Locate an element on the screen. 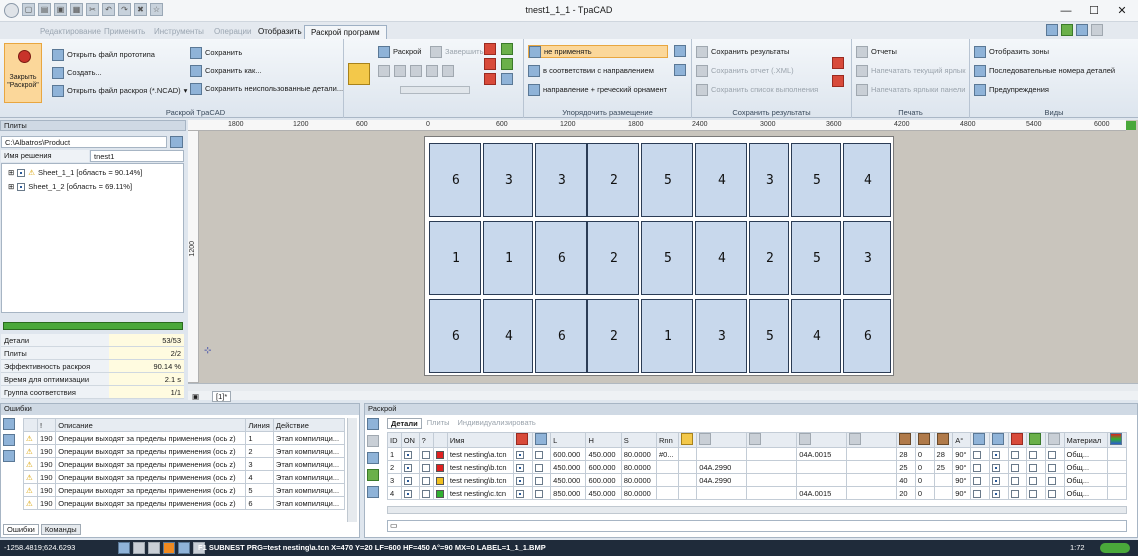 The image size is (1138, 556). nested-part: 2 is located at coordinates (769, 258).